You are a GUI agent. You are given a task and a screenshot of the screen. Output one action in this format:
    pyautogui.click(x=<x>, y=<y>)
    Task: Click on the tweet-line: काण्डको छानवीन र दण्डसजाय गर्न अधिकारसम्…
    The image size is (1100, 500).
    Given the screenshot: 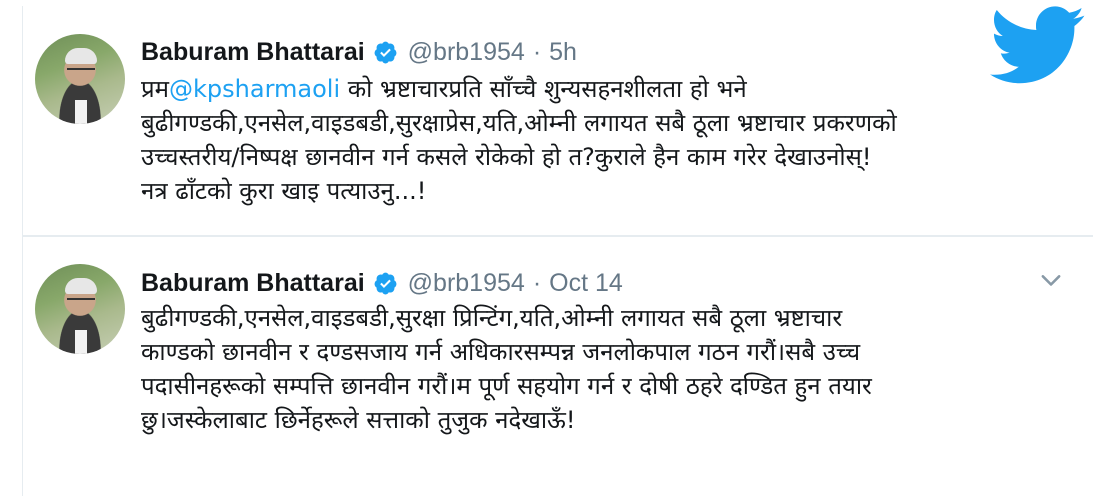 What is the action you would take?
    pyautogui.click(x=501, y=352)
    